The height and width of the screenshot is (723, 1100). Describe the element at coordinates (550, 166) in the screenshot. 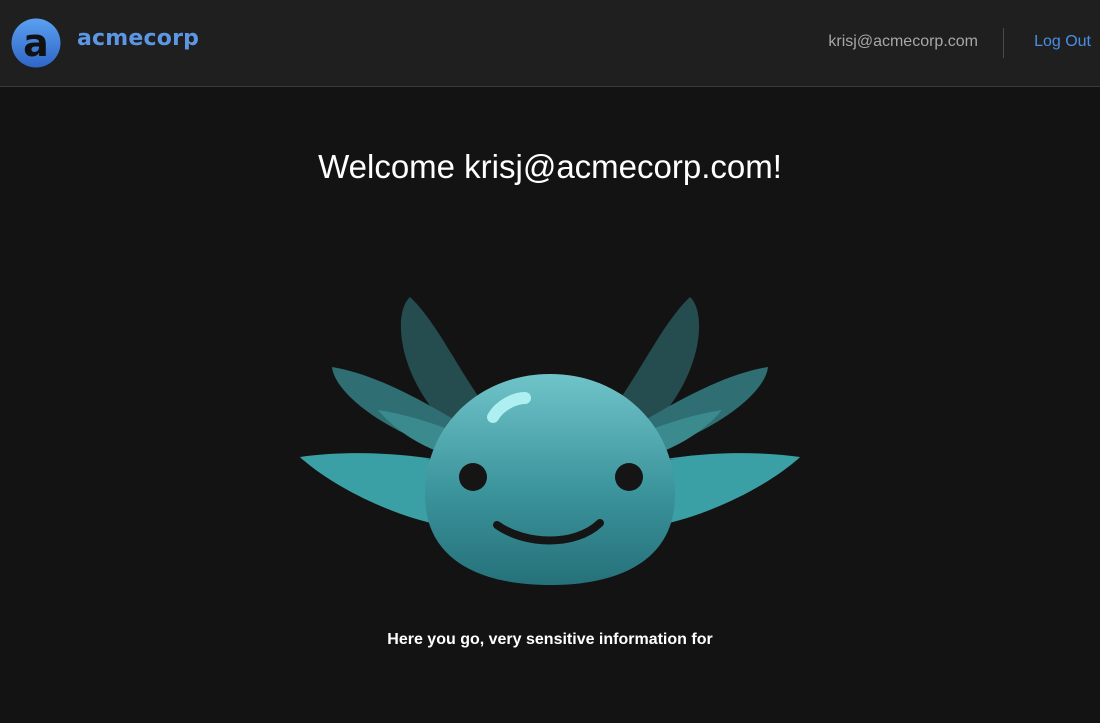

I see `welcome-heading: Welcome krisj@acmecorp.com!` at that location.